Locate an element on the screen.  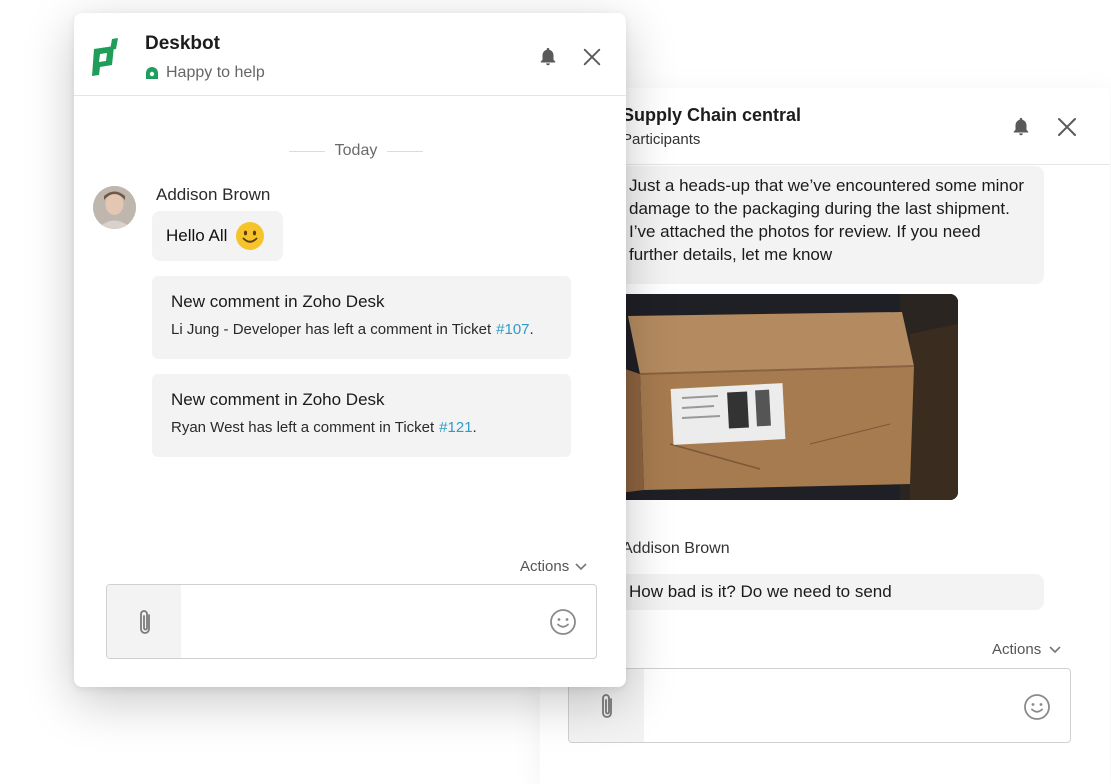
back-chat-title: Supply Chain central is located at coordinates (712, 115).